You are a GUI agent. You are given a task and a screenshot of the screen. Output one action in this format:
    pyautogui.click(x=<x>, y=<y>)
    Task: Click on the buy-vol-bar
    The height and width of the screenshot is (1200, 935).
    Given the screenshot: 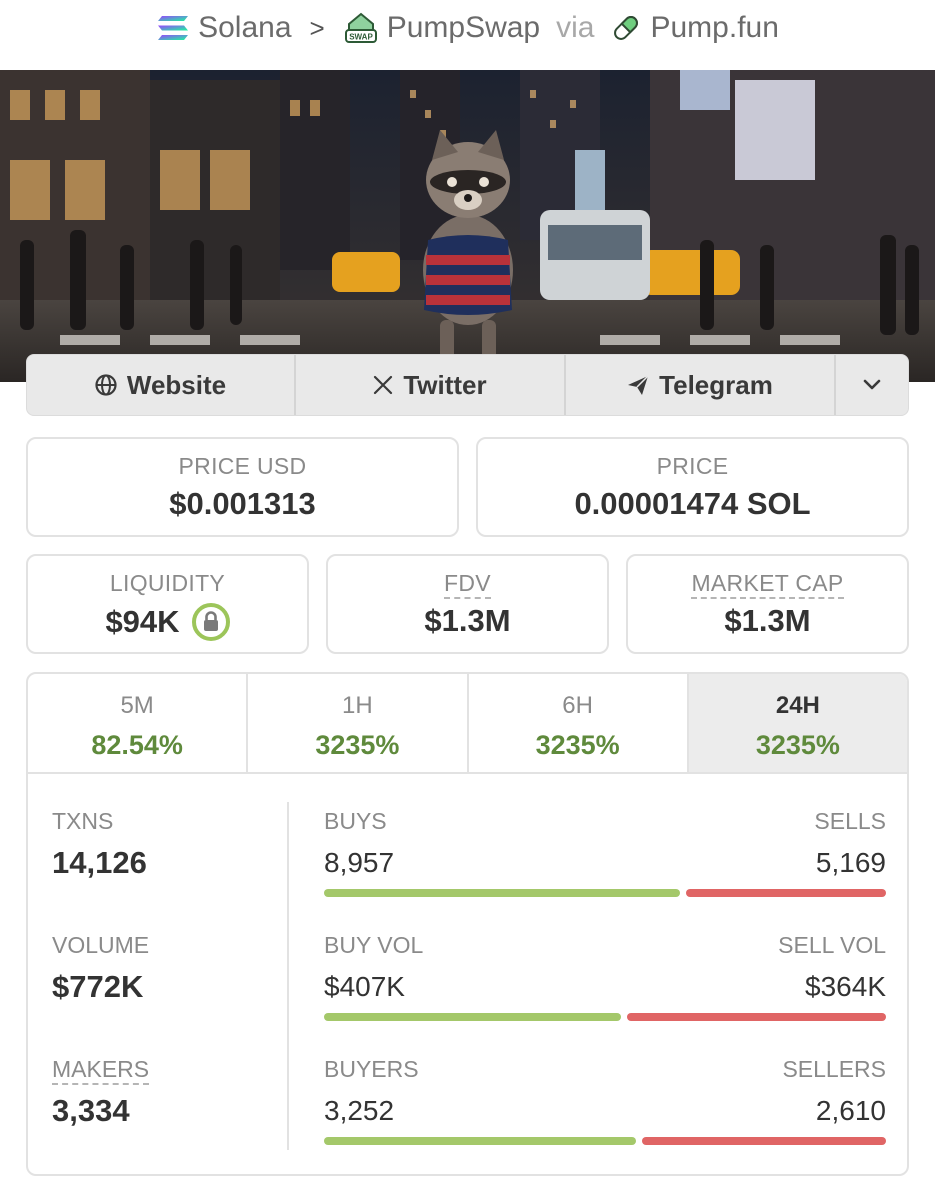 What is the action you would take?
    pyautogui.click(x=472, y=1017)
    